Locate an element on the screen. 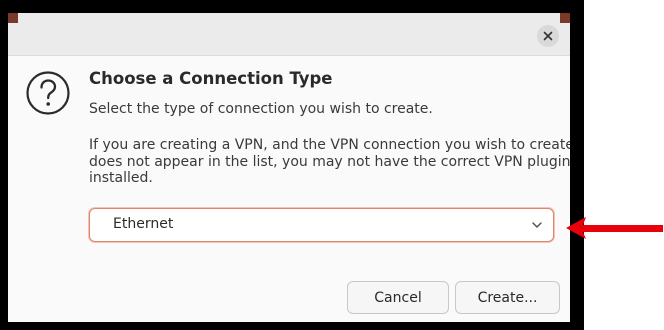  close-icon is located at coordinates (548, 36).